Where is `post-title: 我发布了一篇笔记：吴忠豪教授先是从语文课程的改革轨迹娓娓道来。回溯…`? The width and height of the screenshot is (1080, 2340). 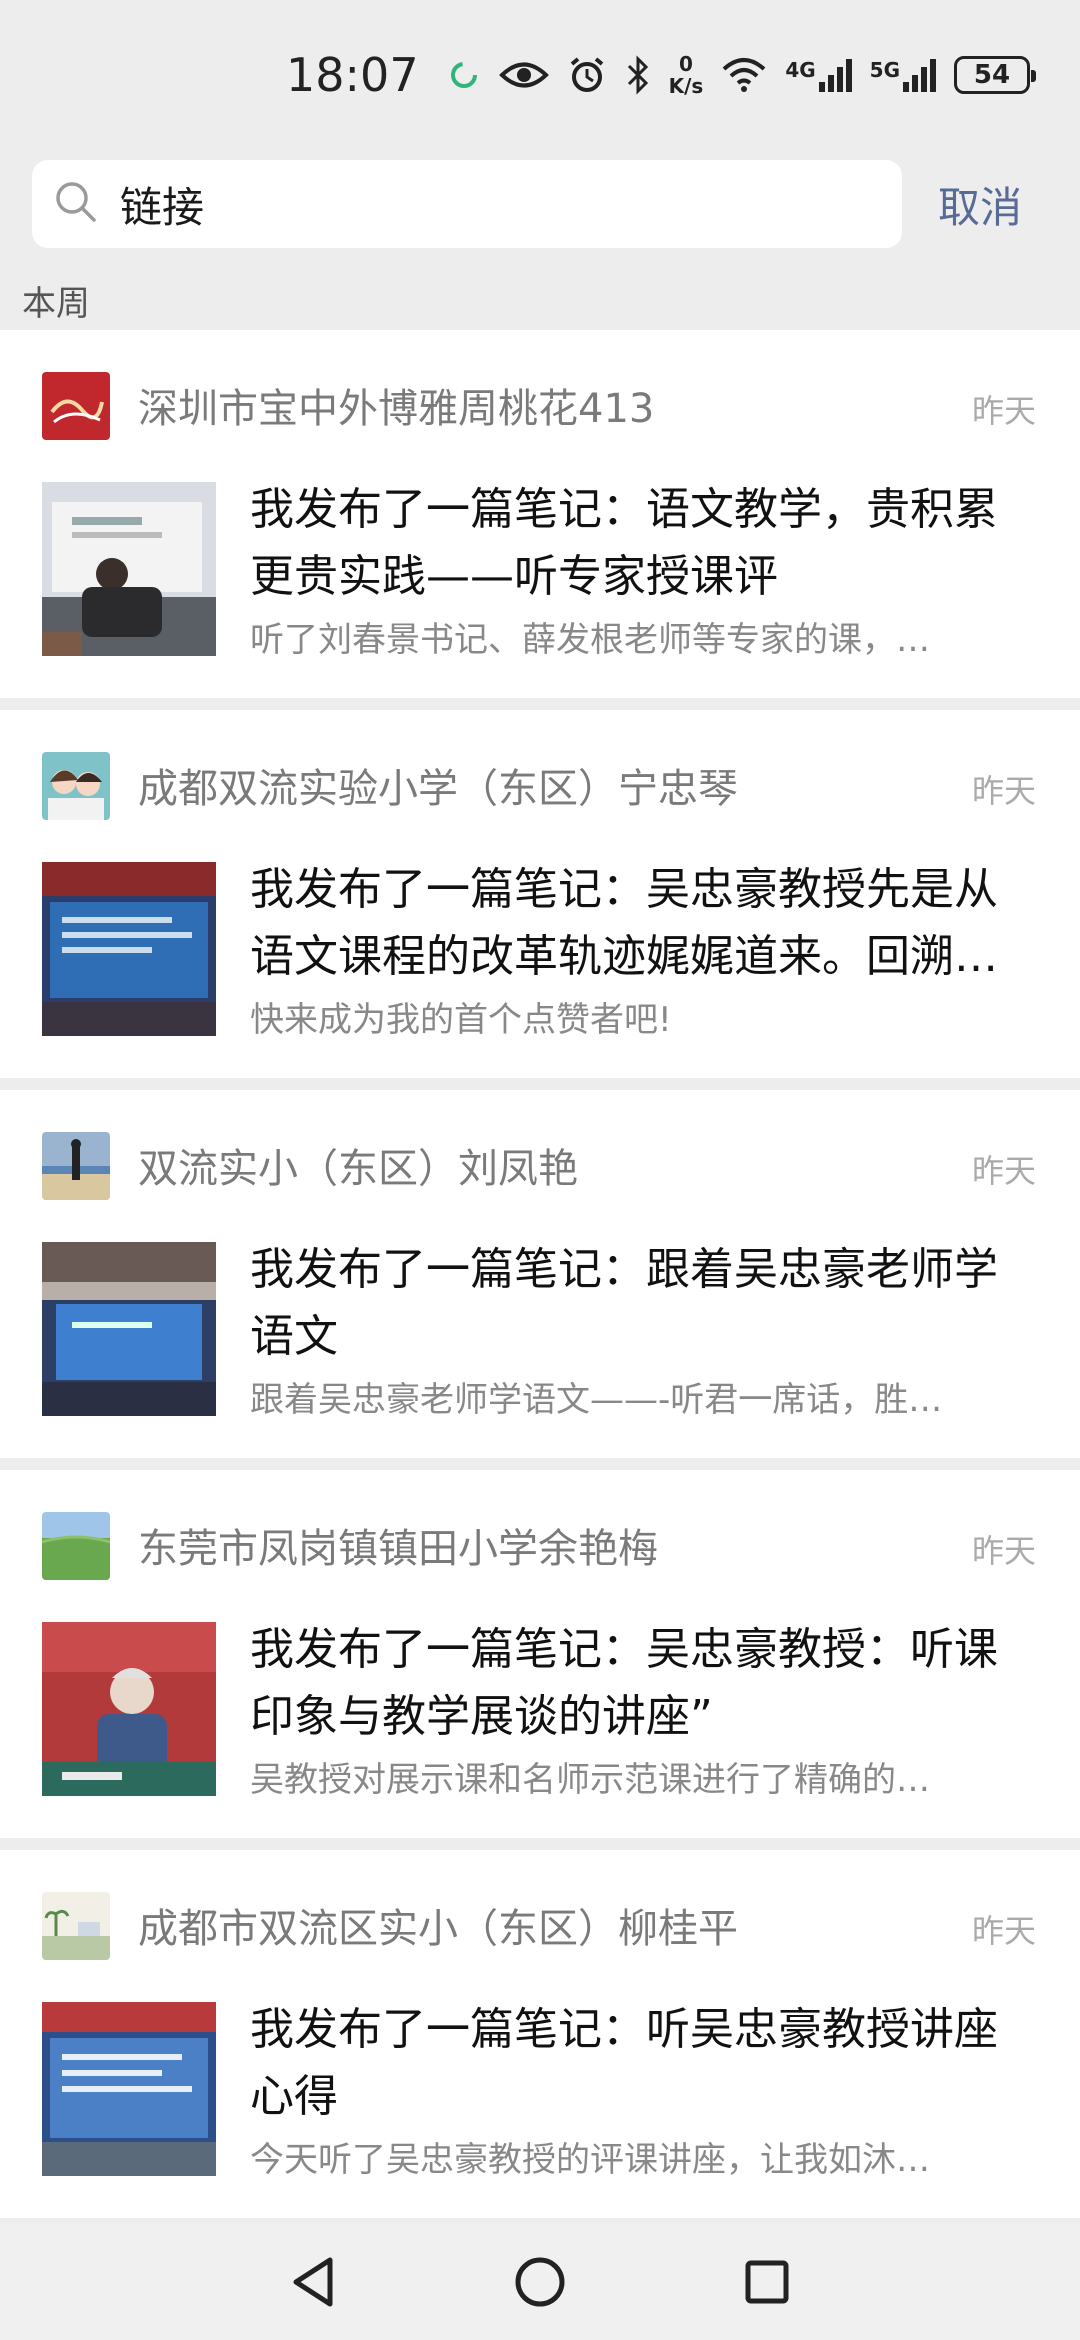
post-title: 我发布了一篇笔记：吴忠豪教授先是从语文课程的改革轨迹娓娓道来。回溯… is located at coordinates (645, 923).